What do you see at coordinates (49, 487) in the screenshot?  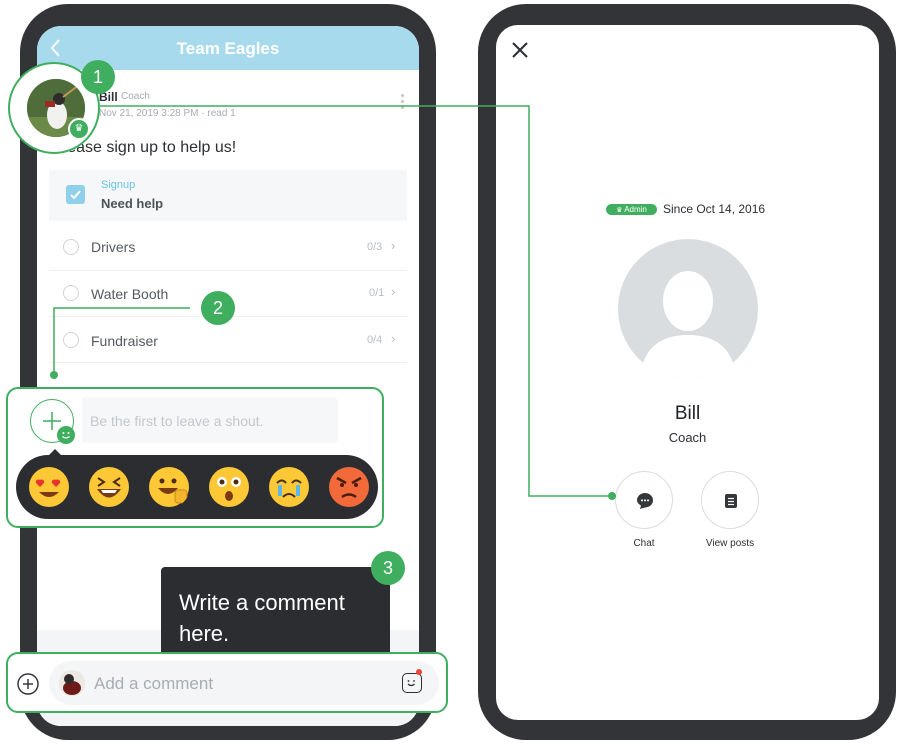 I see `heart-eyes-emoji` at bounding box center [49, 487].